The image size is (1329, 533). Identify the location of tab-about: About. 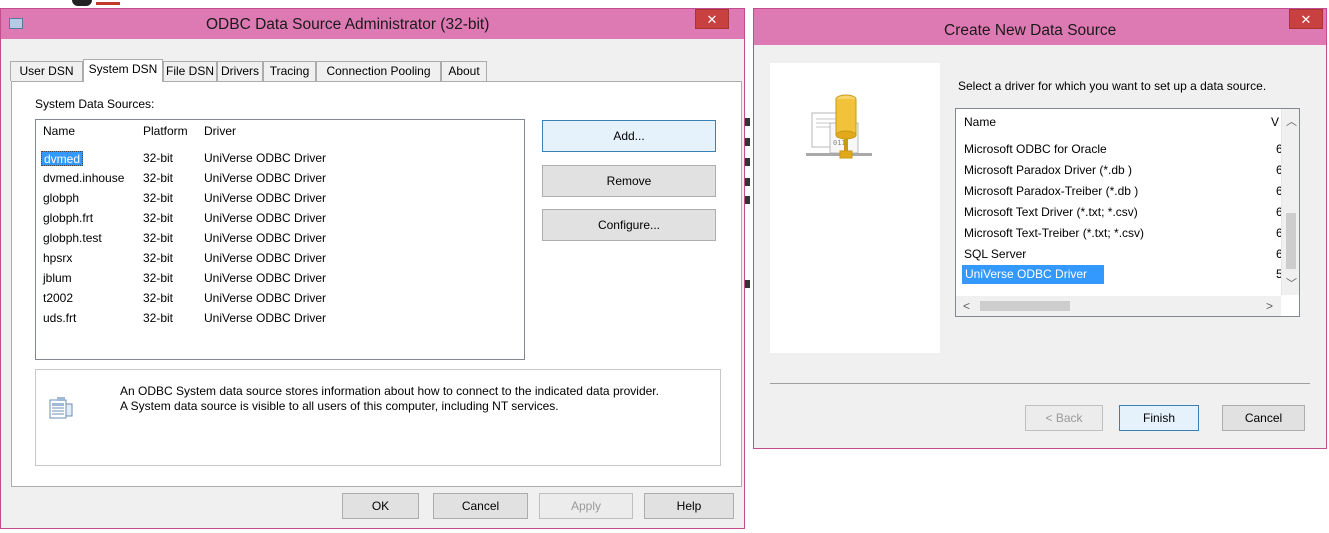
(464, 71).